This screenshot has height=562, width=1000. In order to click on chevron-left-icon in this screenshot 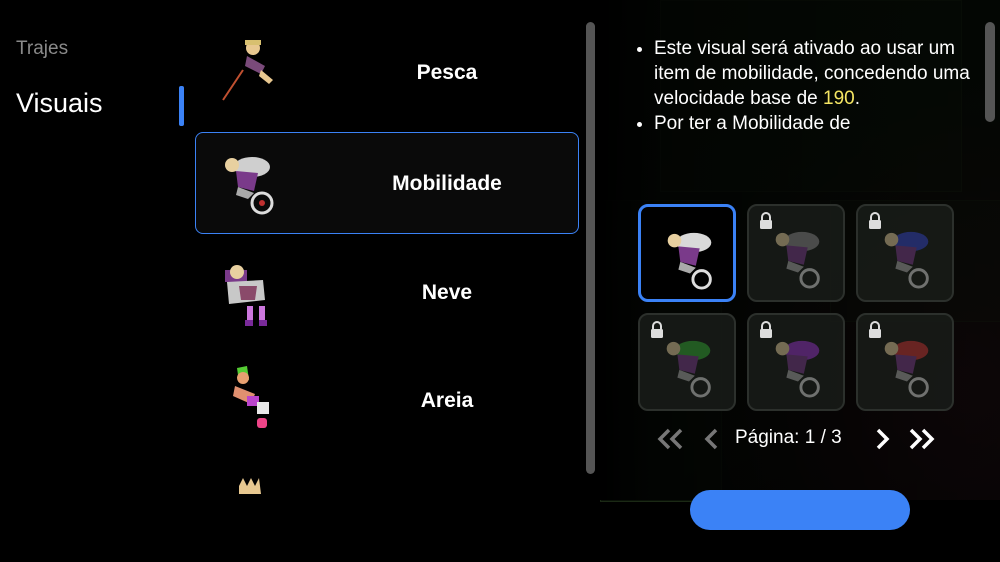, I will do `click(711, 439)`.